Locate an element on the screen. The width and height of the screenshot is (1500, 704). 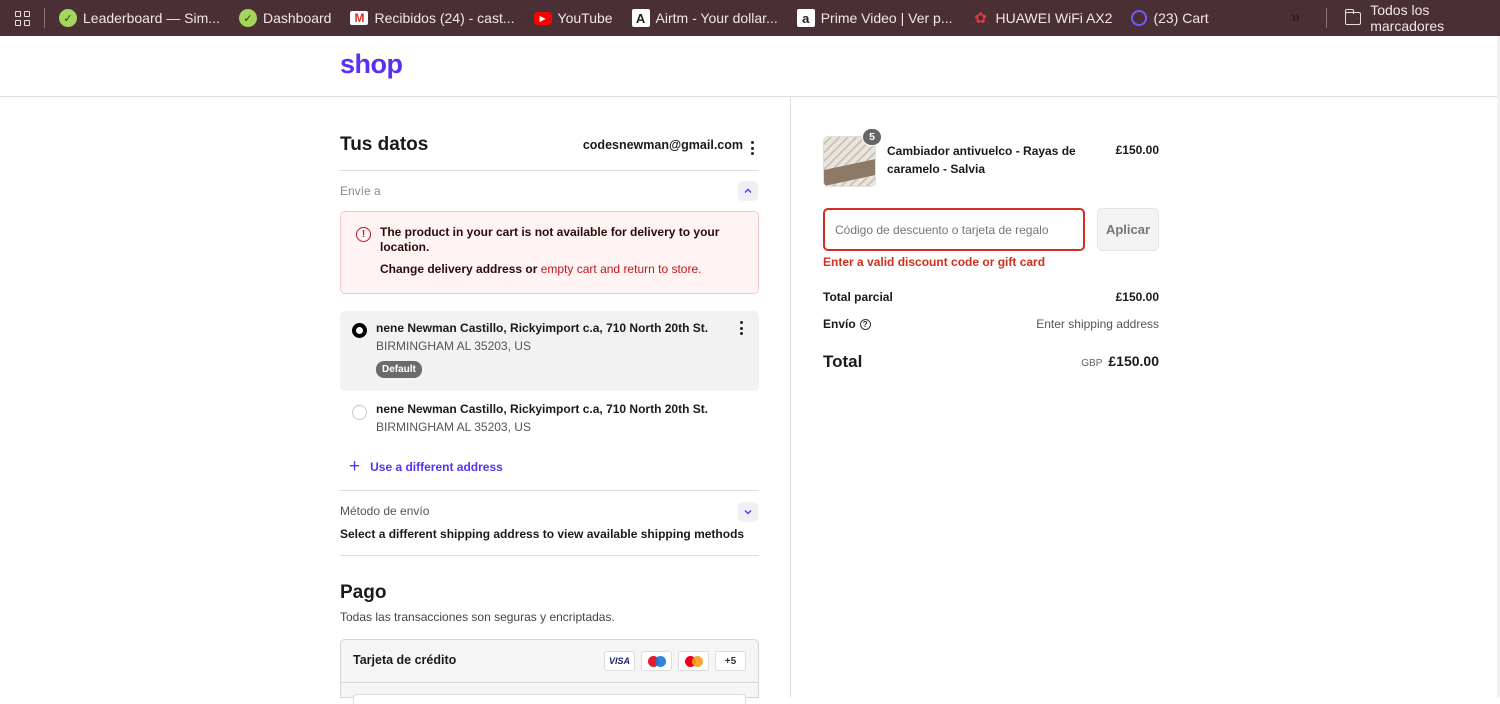
payment-heading: Pago is located at coordinates (363, 592).